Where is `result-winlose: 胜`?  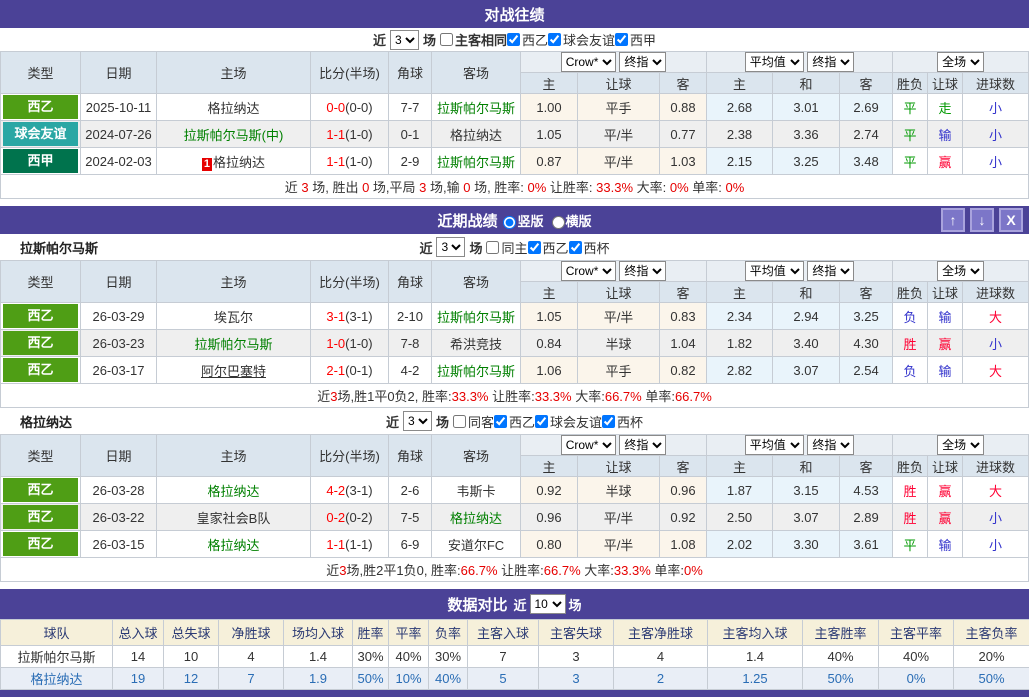
result-winlose: 胜 is located at coordinates (910, 343).